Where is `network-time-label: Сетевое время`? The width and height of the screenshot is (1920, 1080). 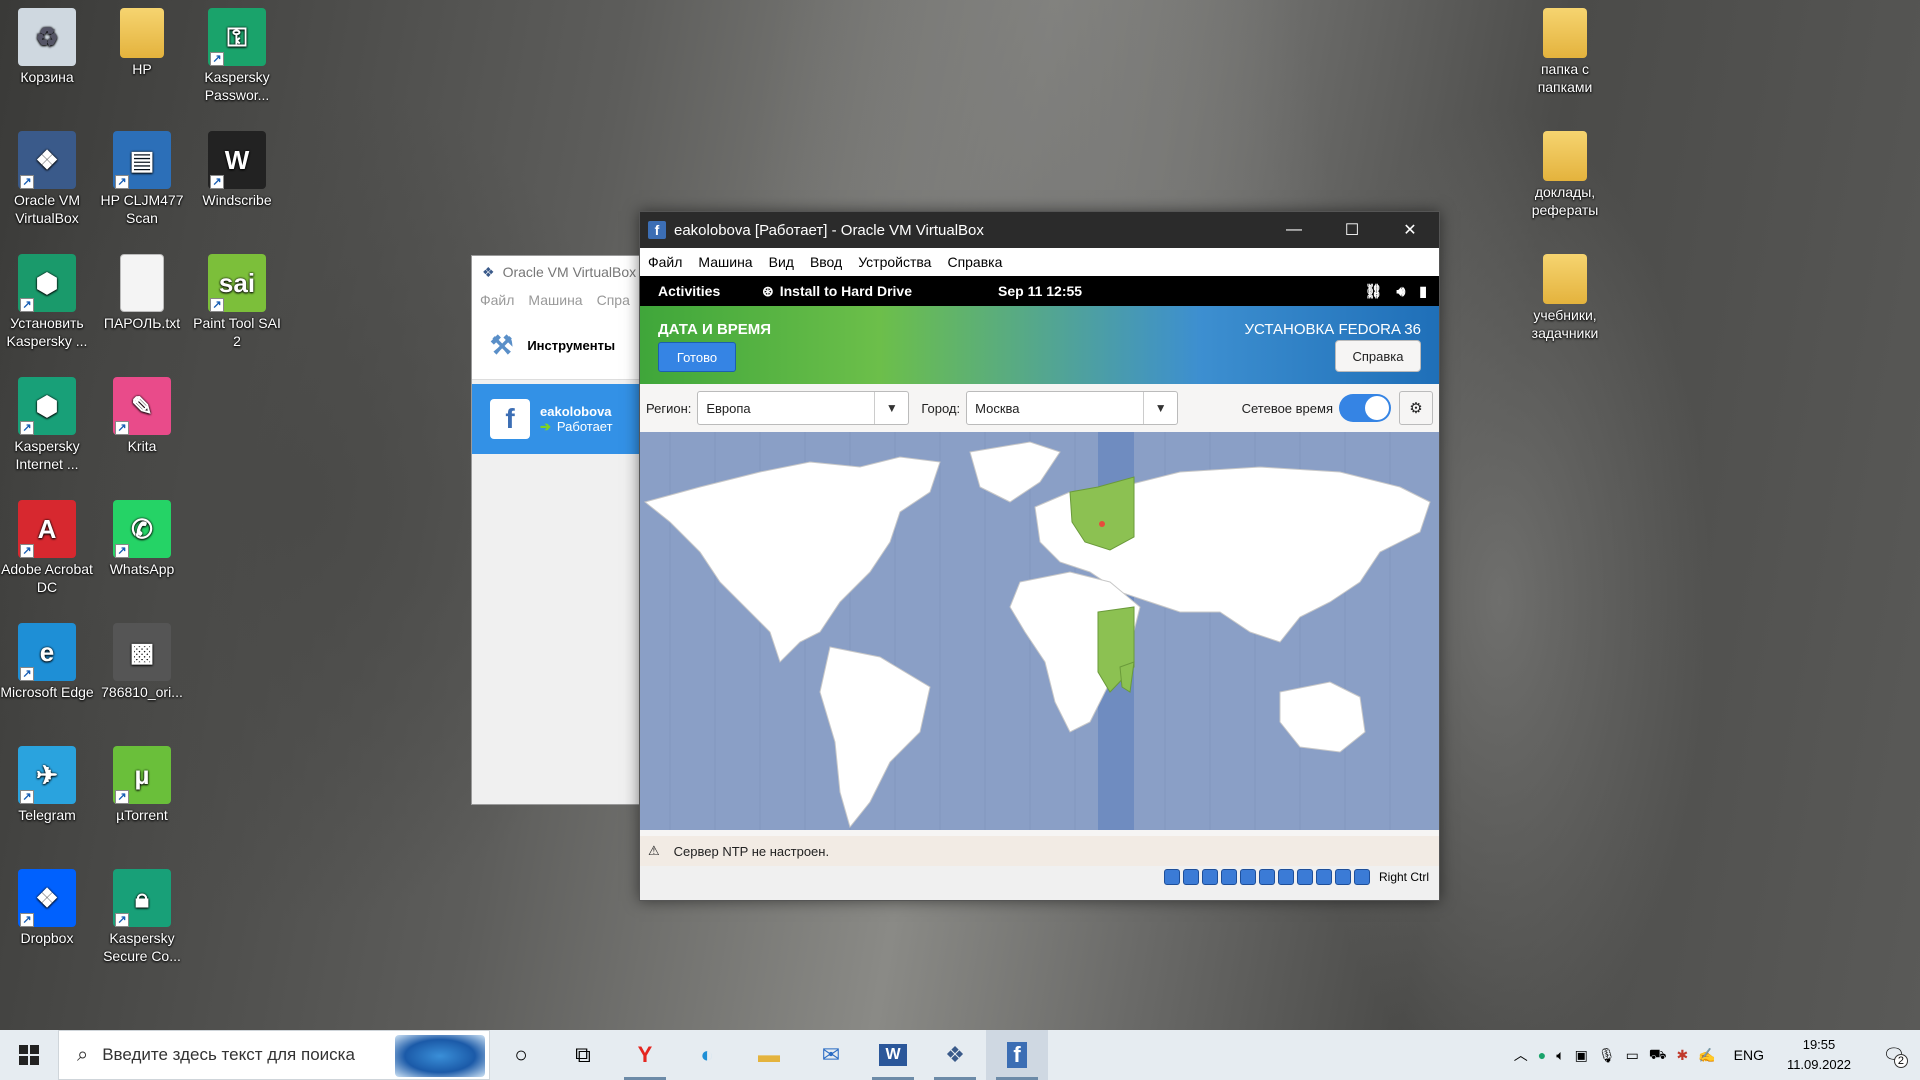 network-time-label: Сетевое время is located at coordinates (1287, 408).